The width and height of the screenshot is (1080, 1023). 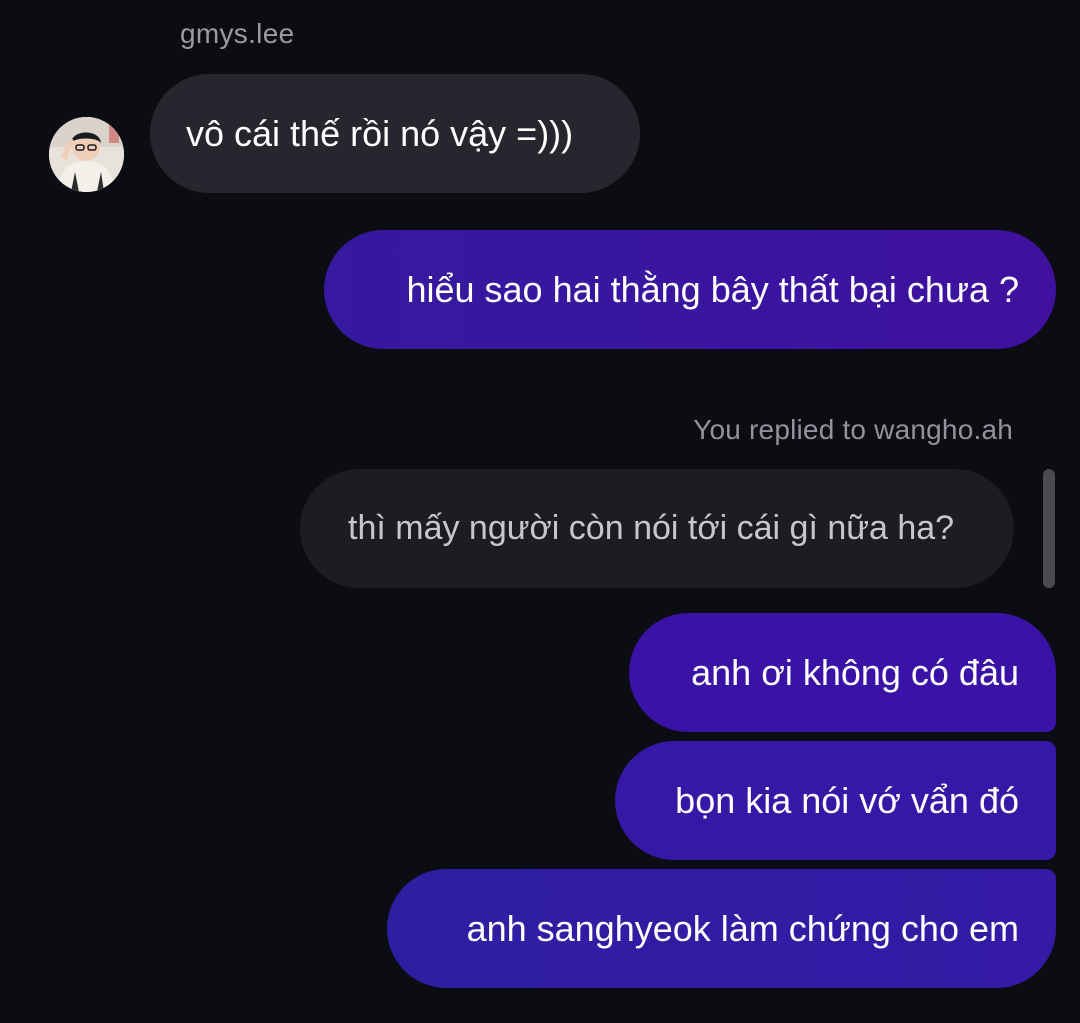 I want to click on sender-username: gmys.lee, so click(x=237, y=33).